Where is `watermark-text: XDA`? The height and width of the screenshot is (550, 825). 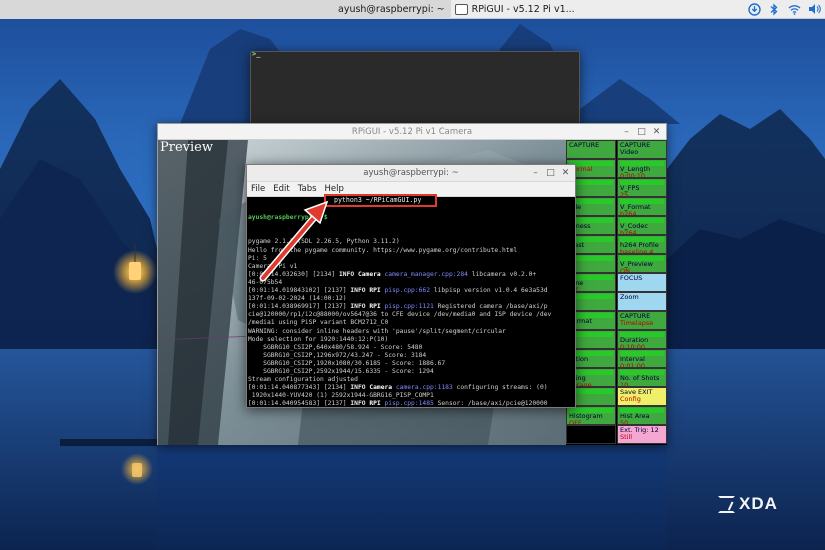 watermark-text: XDA is located at coordinates (758, 503).